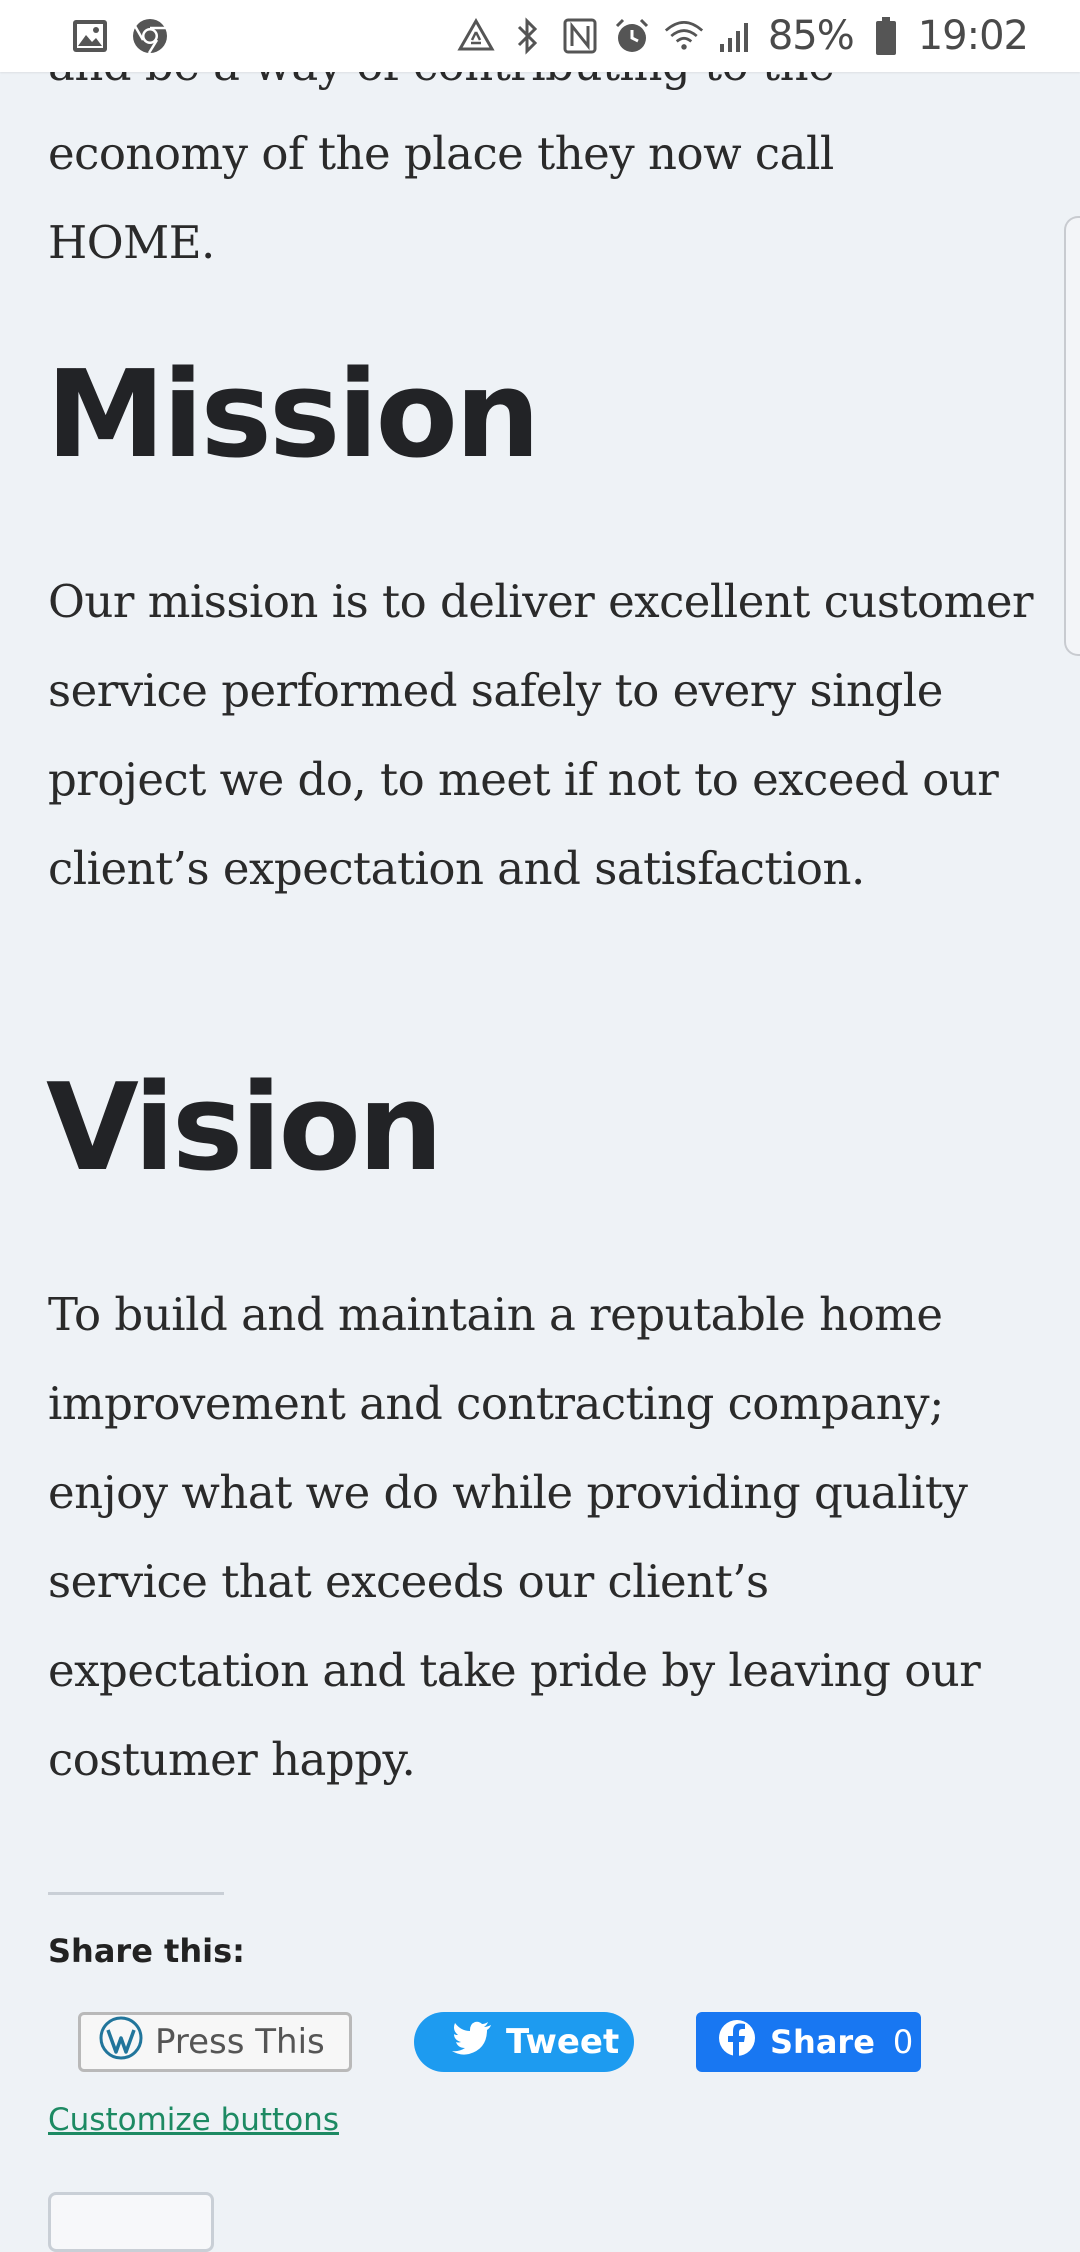 The height and width of the screenshot is (2252, 1080). I want to click on wordpress-icon, so click(121, 2042).